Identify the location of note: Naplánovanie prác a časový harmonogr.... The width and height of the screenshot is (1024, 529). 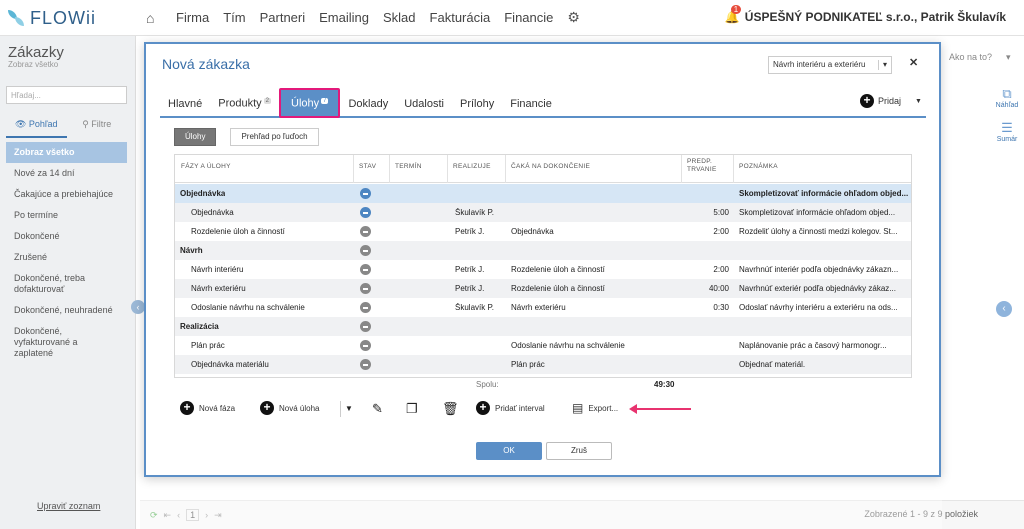
(813, 345).